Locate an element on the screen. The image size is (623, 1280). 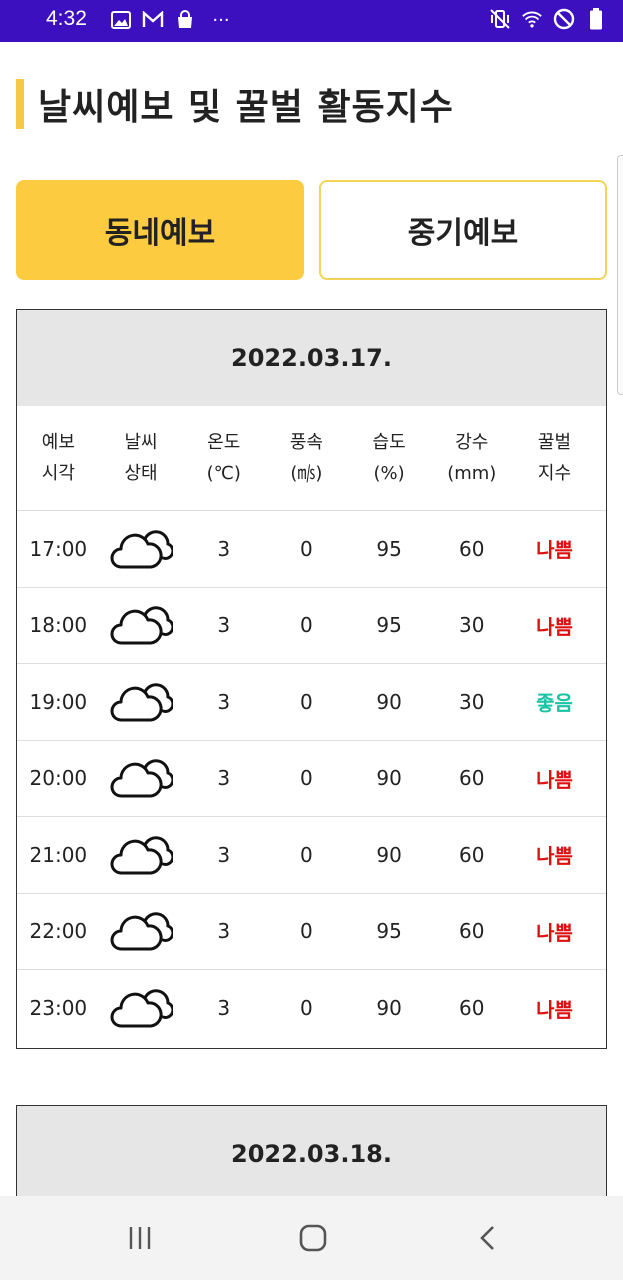
table-row: 20:00 3 0 90 60 나쁨 is located at coordinates (311, 779).